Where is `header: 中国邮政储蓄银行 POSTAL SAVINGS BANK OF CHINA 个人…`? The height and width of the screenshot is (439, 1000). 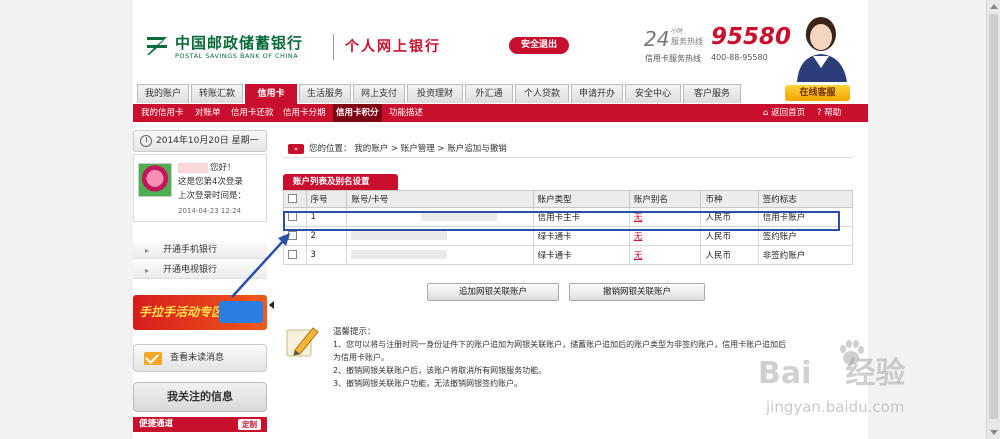
header: 中国邮政储蓄银行 POSTAL SAVINGS BANK OF CHINA 个人… is located at coordinates (500, 41).